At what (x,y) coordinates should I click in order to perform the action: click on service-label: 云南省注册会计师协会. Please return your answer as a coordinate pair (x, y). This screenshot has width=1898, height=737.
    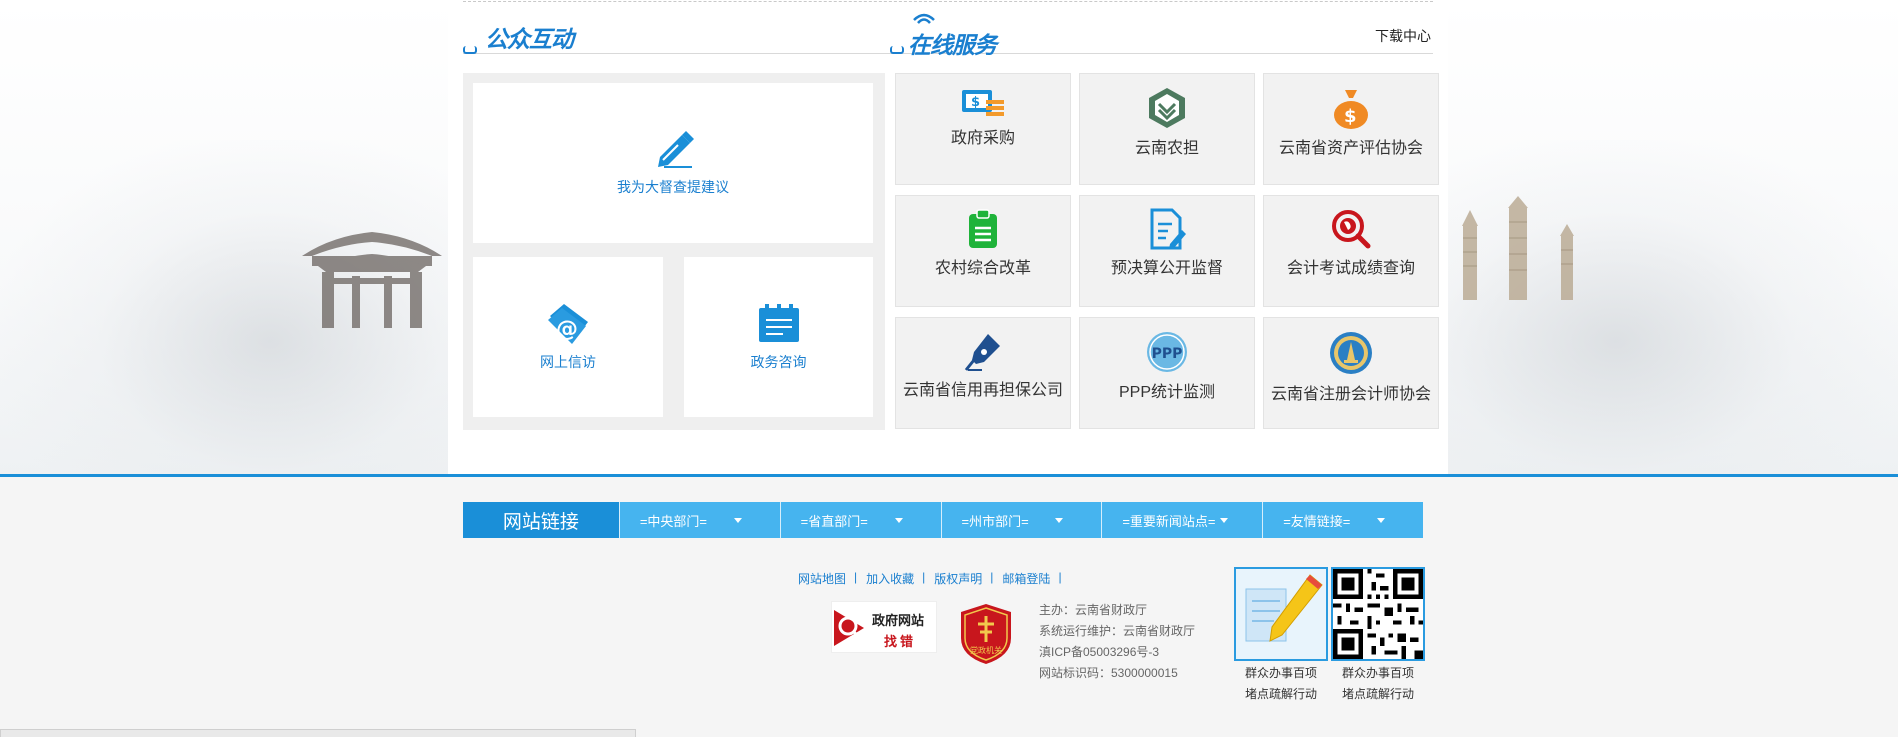
    Looking at the image, I should click on (1350, 394).